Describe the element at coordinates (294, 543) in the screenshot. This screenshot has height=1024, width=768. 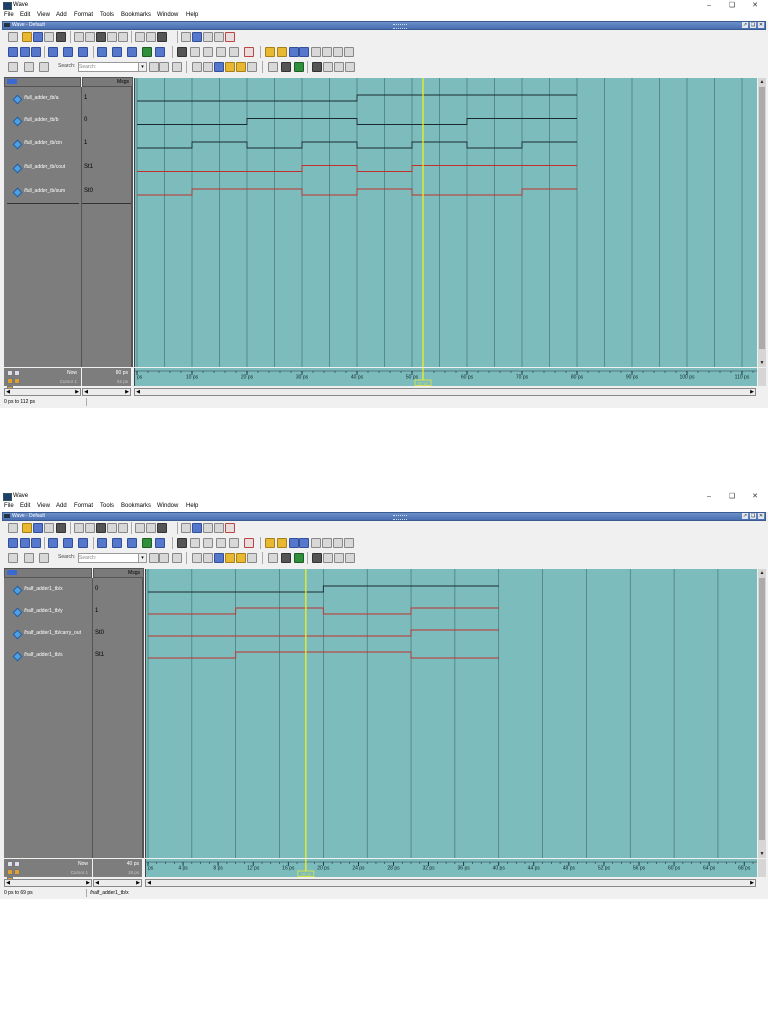
I see `prev-transition-icon` at that location.